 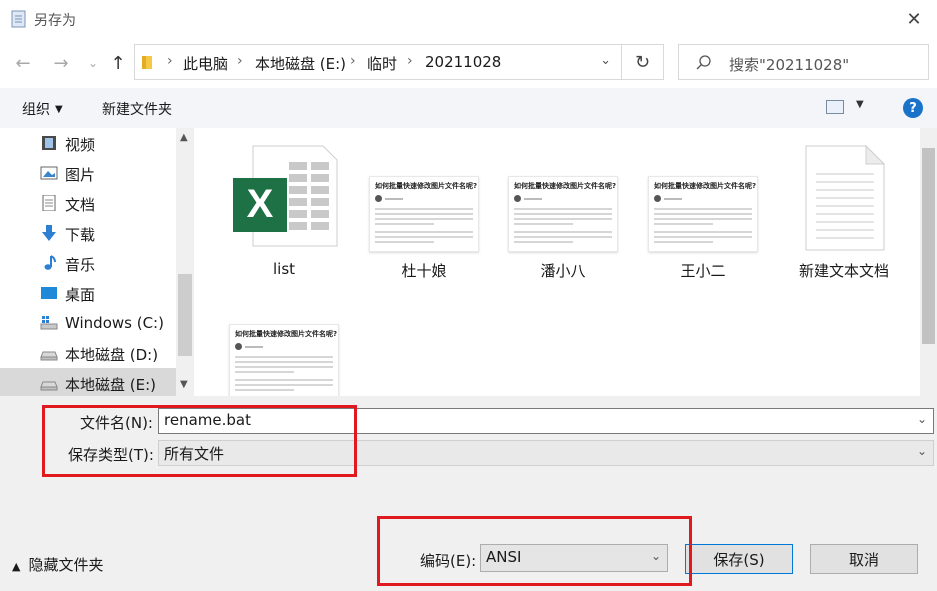 I want to click on file-label: 杜十娘, so click(x=424, y=271).